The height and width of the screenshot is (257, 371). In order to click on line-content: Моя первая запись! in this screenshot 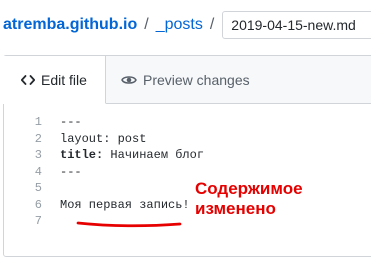, I will do `click(125, 205)`.